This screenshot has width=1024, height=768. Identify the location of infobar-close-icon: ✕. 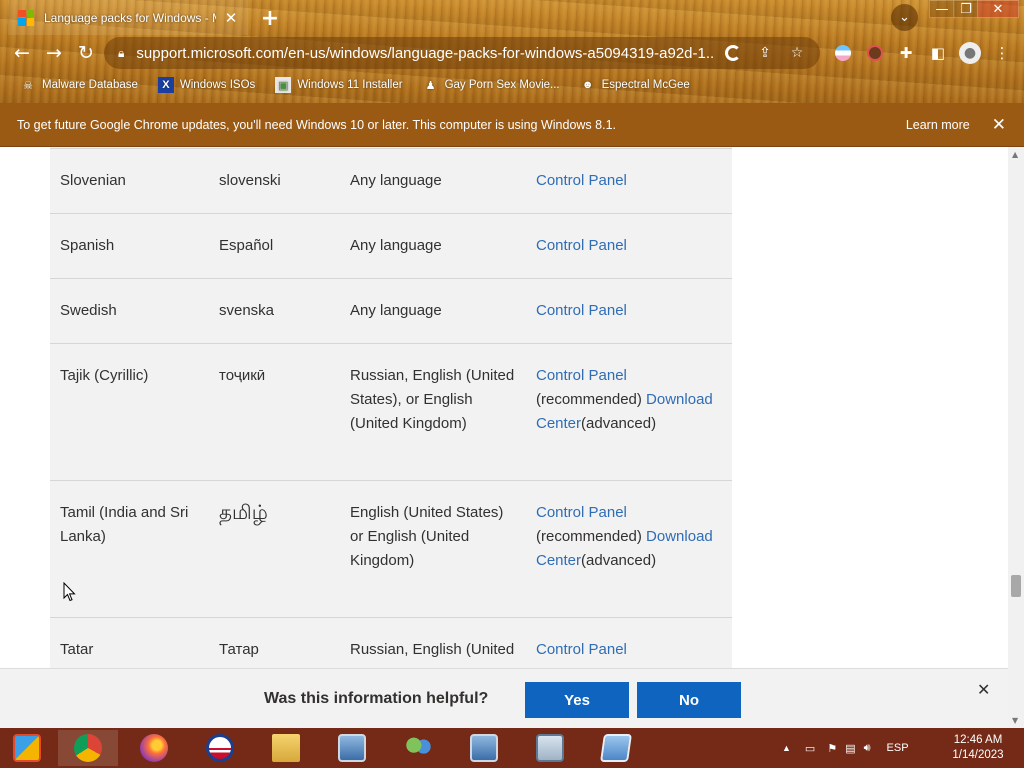
(999, 125).